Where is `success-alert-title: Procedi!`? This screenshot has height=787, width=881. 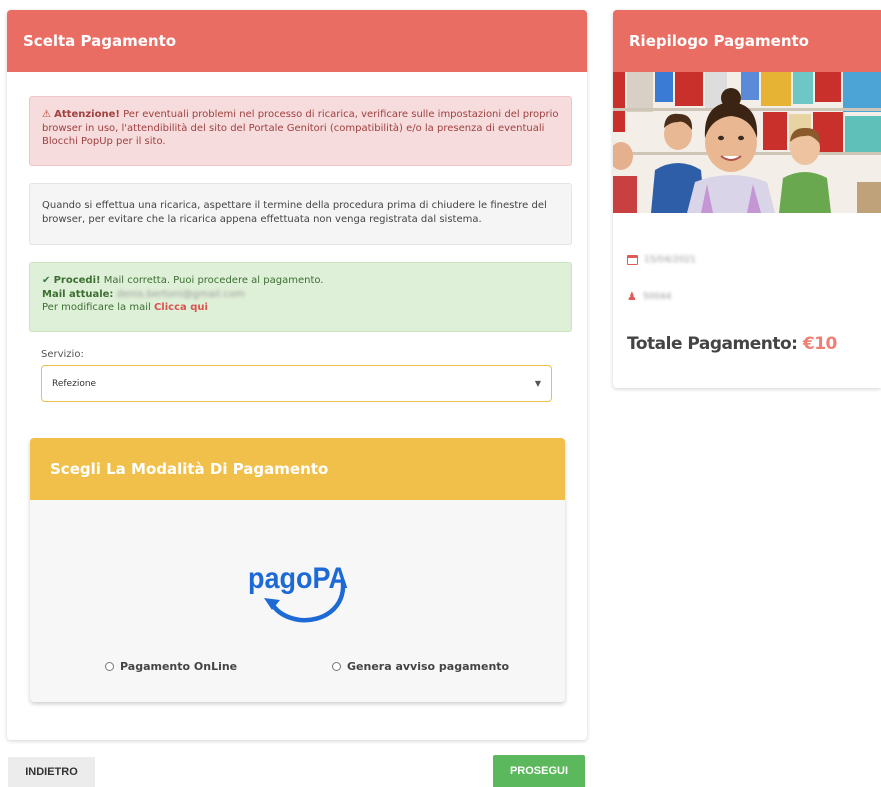
success-alert-title: Procedi! is located at coordinates (77, 280).